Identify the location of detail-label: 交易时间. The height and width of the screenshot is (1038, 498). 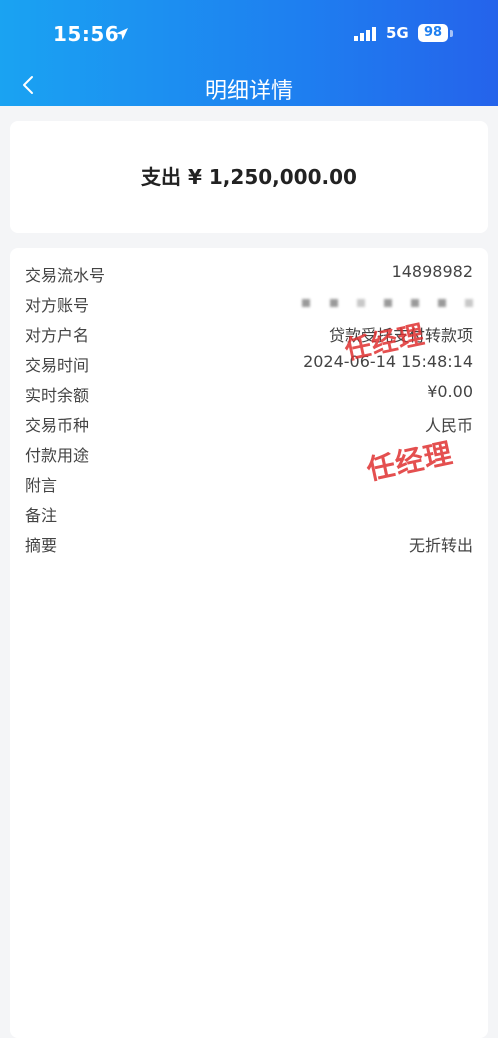
(57, 365).